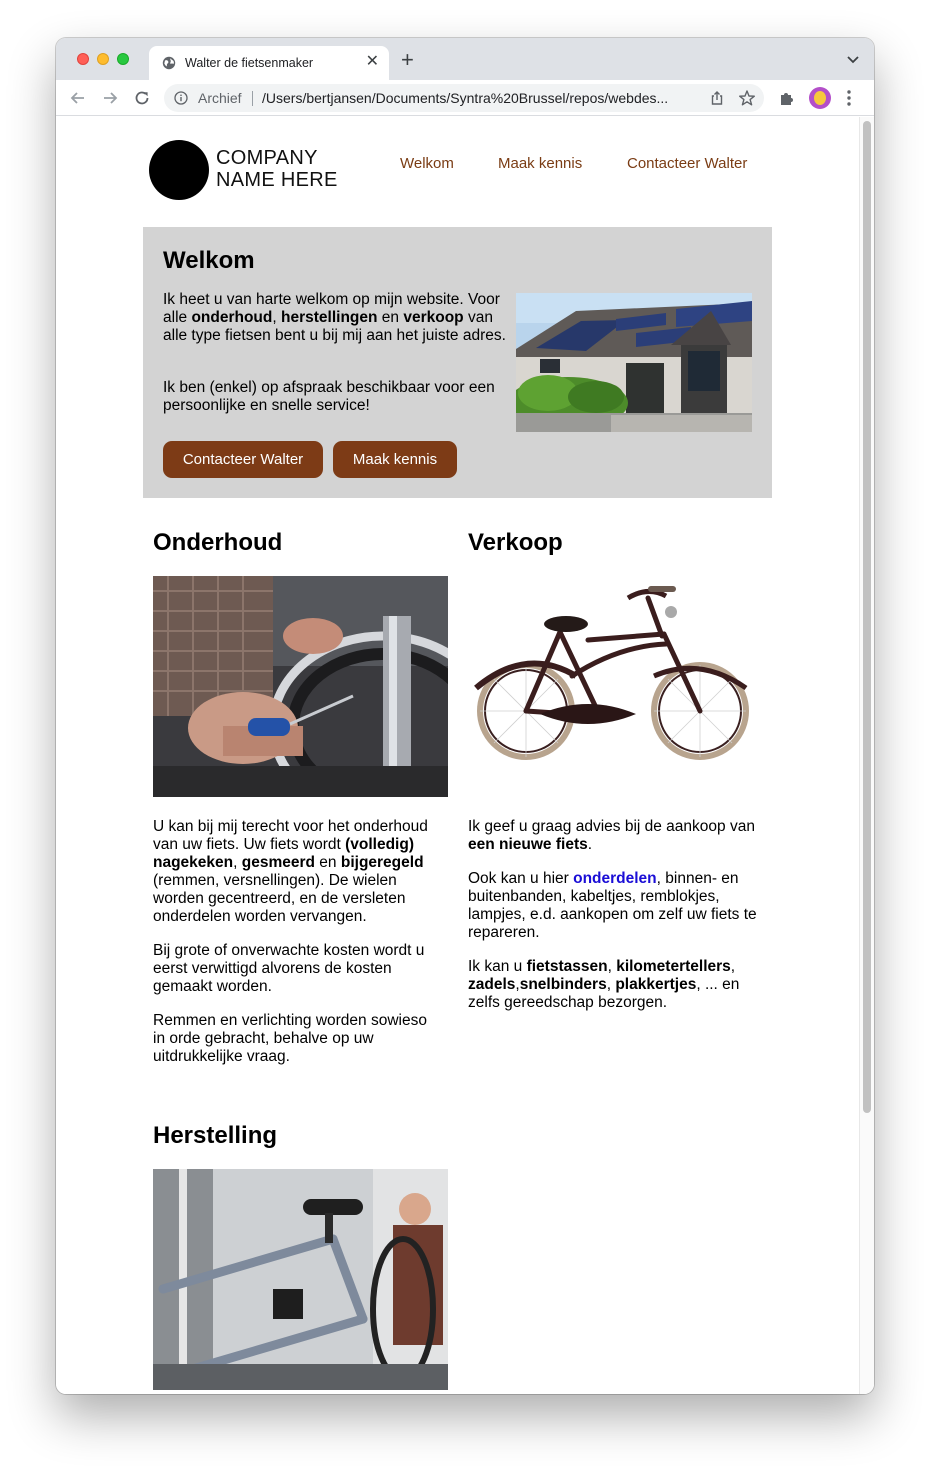  I want to click on globe-icon, so click(169, 63).